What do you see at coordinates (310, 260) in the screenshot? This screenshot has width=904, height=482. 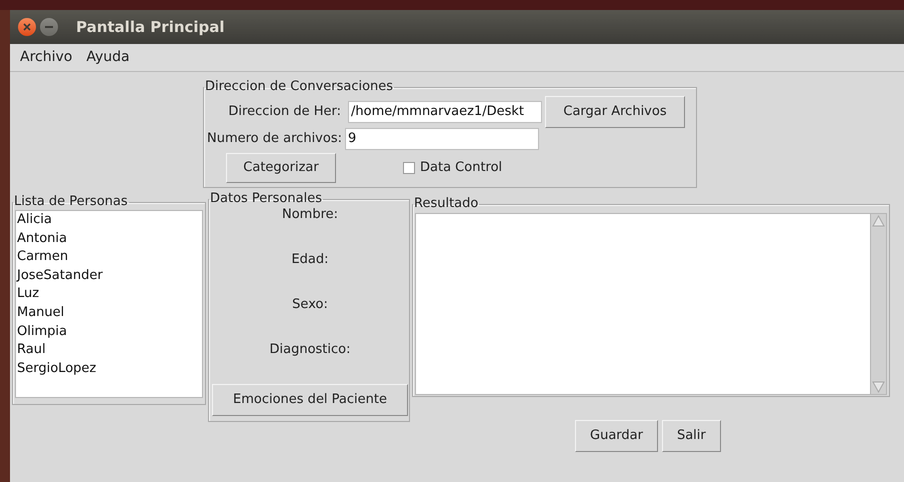 I see `field-label: Edad:` at bounding box center [310, 260].